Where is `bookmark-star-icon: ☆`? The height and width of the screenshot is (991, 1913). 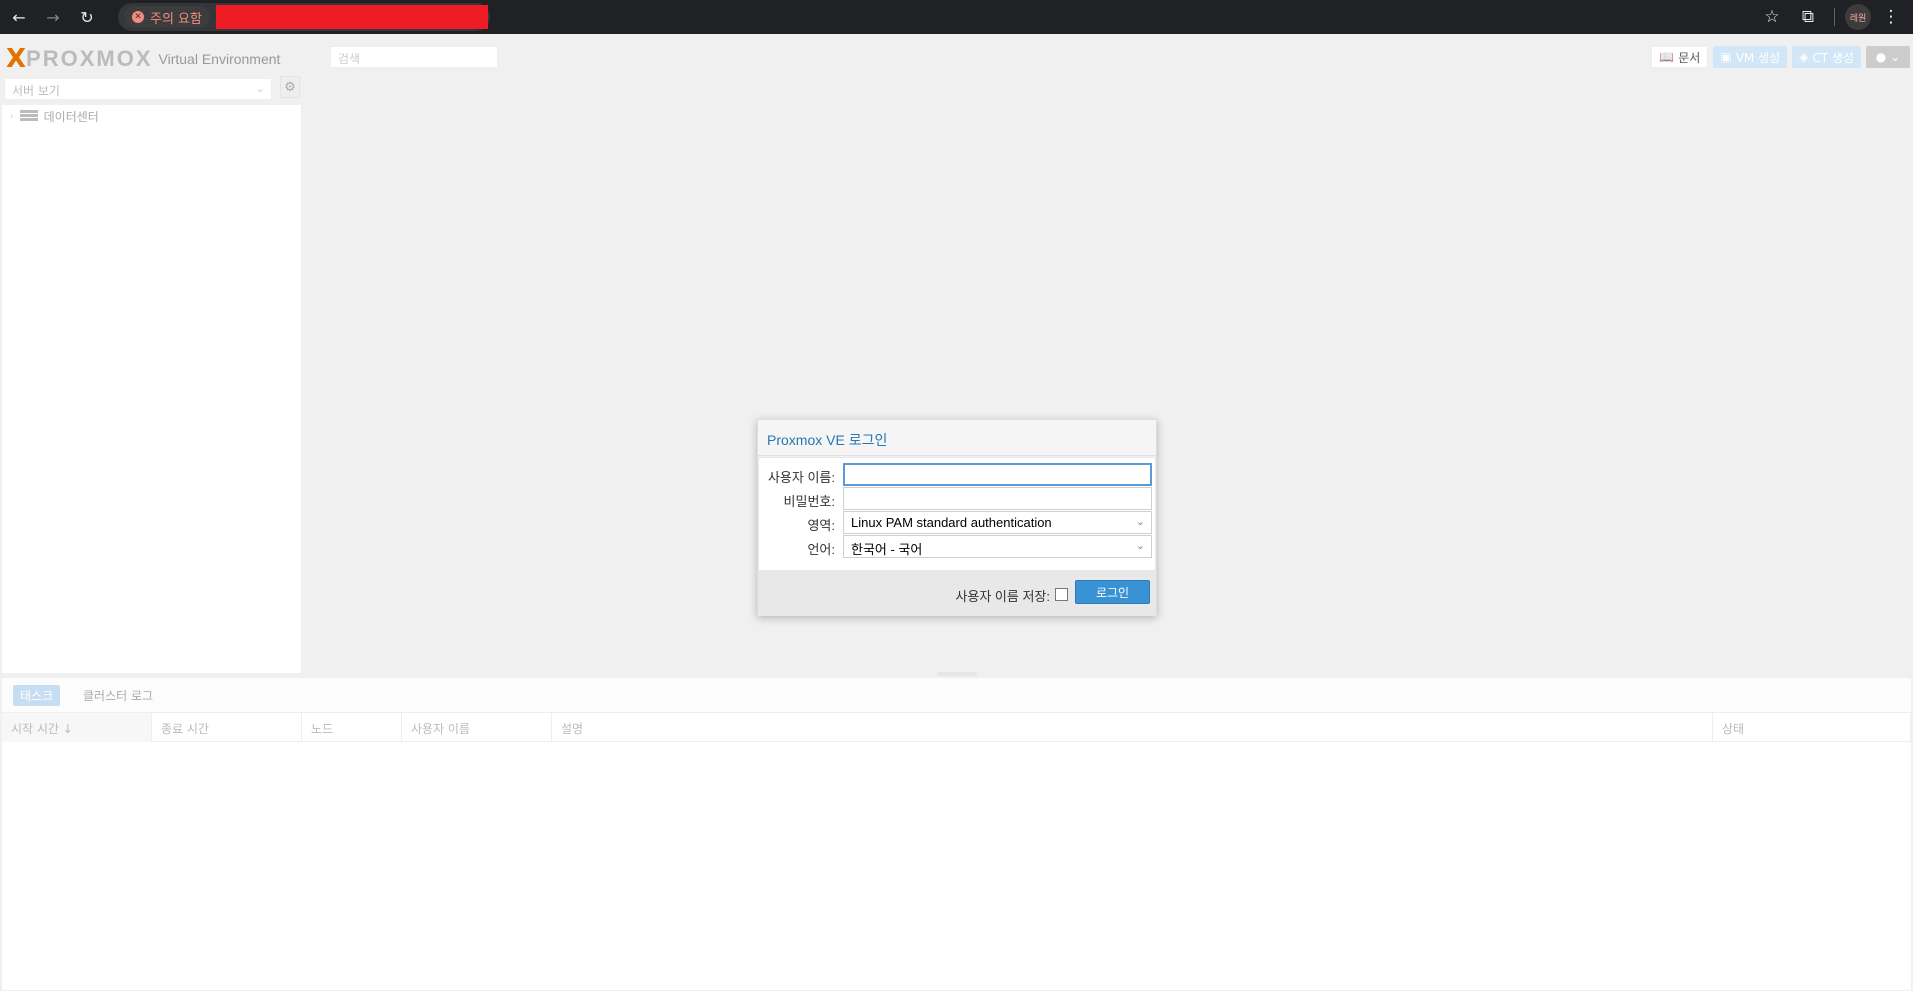
bookmark-star-icon: ☆ is located at coordinates (1772, 17).